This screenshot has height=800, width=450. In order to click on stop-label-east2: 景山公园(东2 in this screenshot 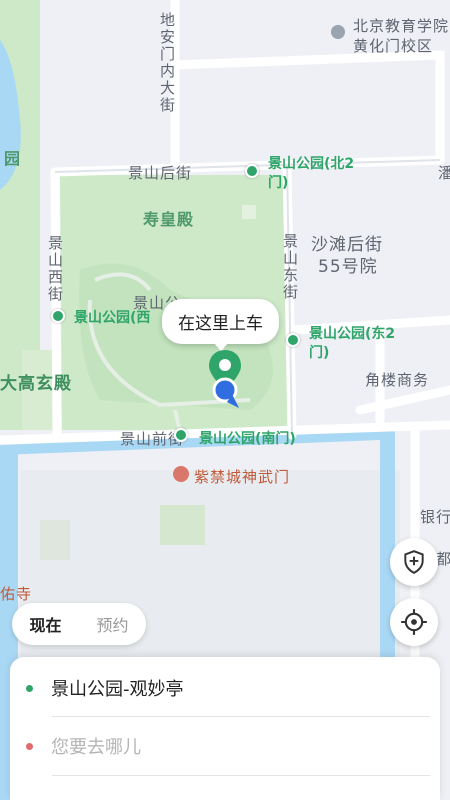, I will do `click(352, 333)`.